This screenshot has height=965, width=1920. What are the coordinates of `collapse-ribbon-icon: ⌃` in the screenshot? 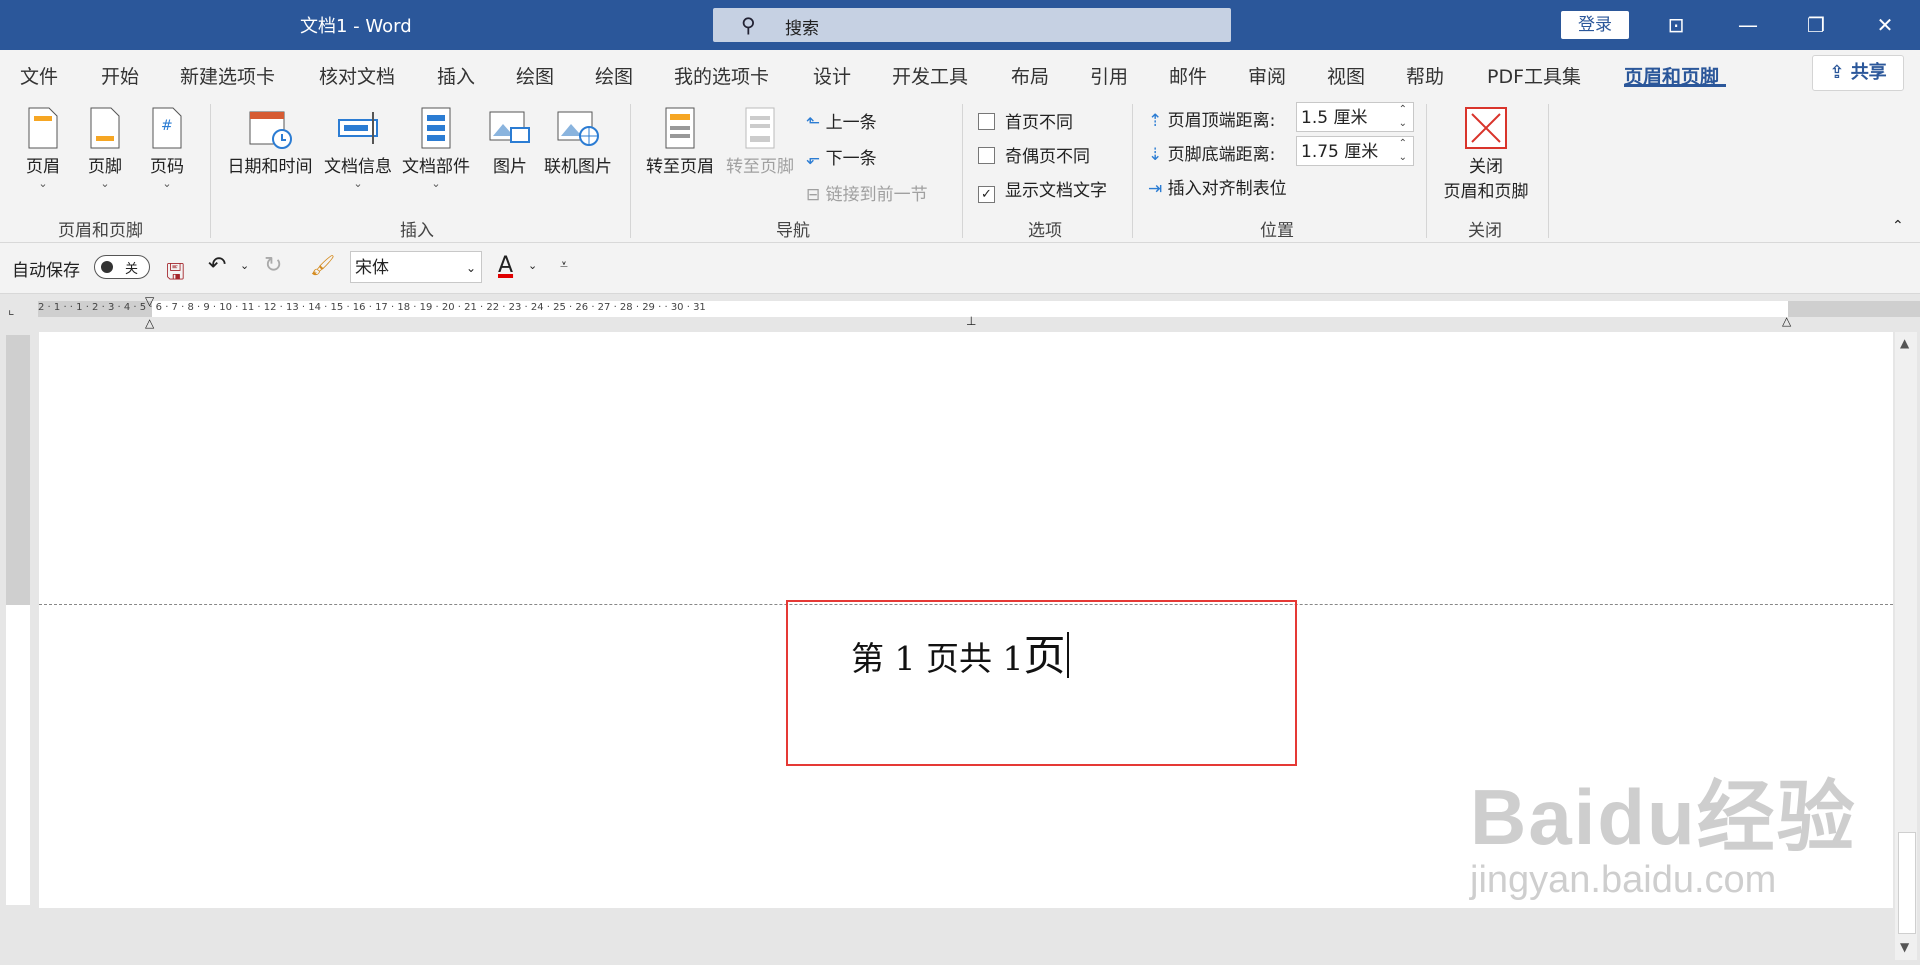 It's located at (1898, 226).